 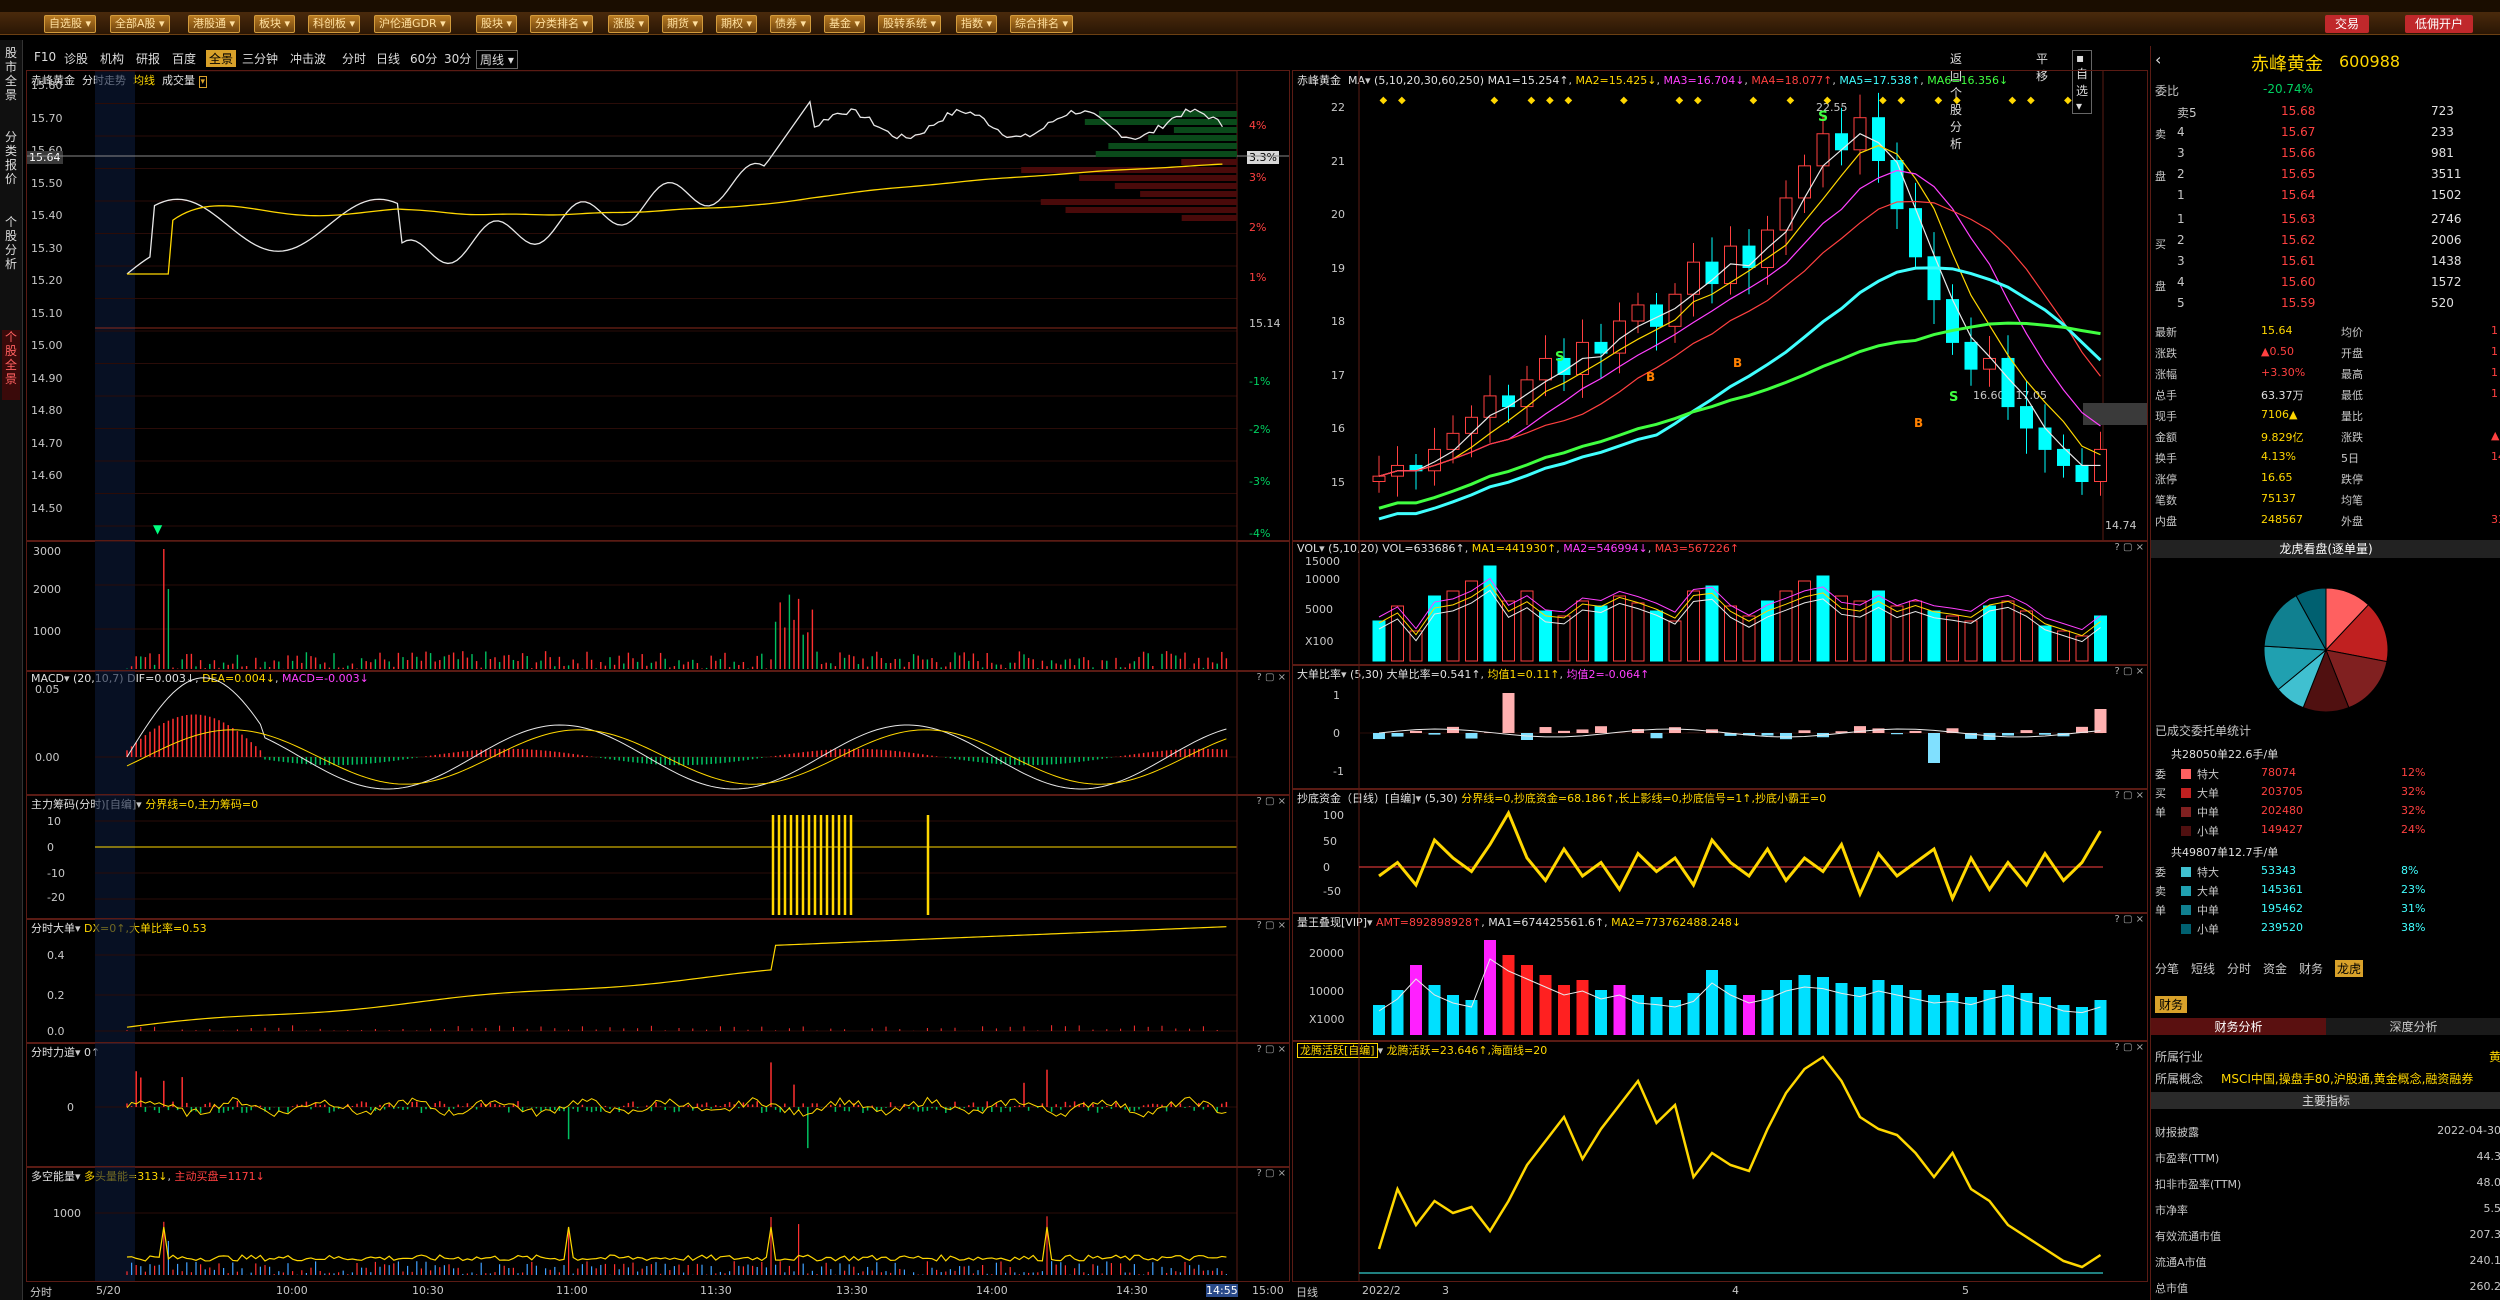 I want to click on deep-analysis-tab: 深度分析, so click(x=2413, y=1026).